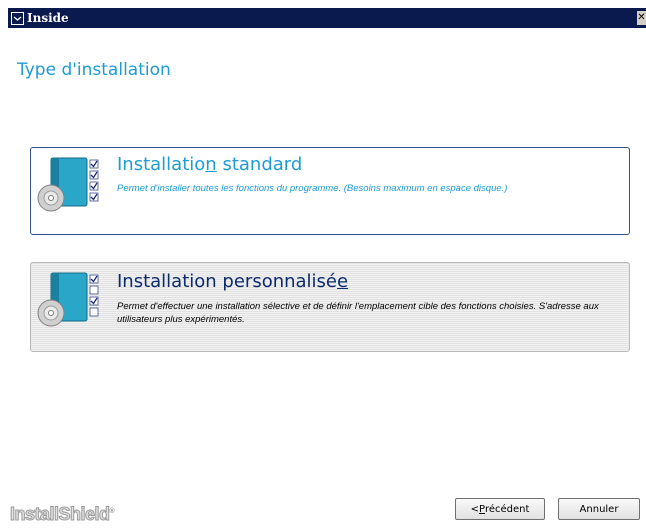 Image resolution: width=646 pixels, height=532 pixels. What do you see at coordinates (48, 18) in the screenshot?
I see `window-title: Inside` at bounding box center [48, 18].